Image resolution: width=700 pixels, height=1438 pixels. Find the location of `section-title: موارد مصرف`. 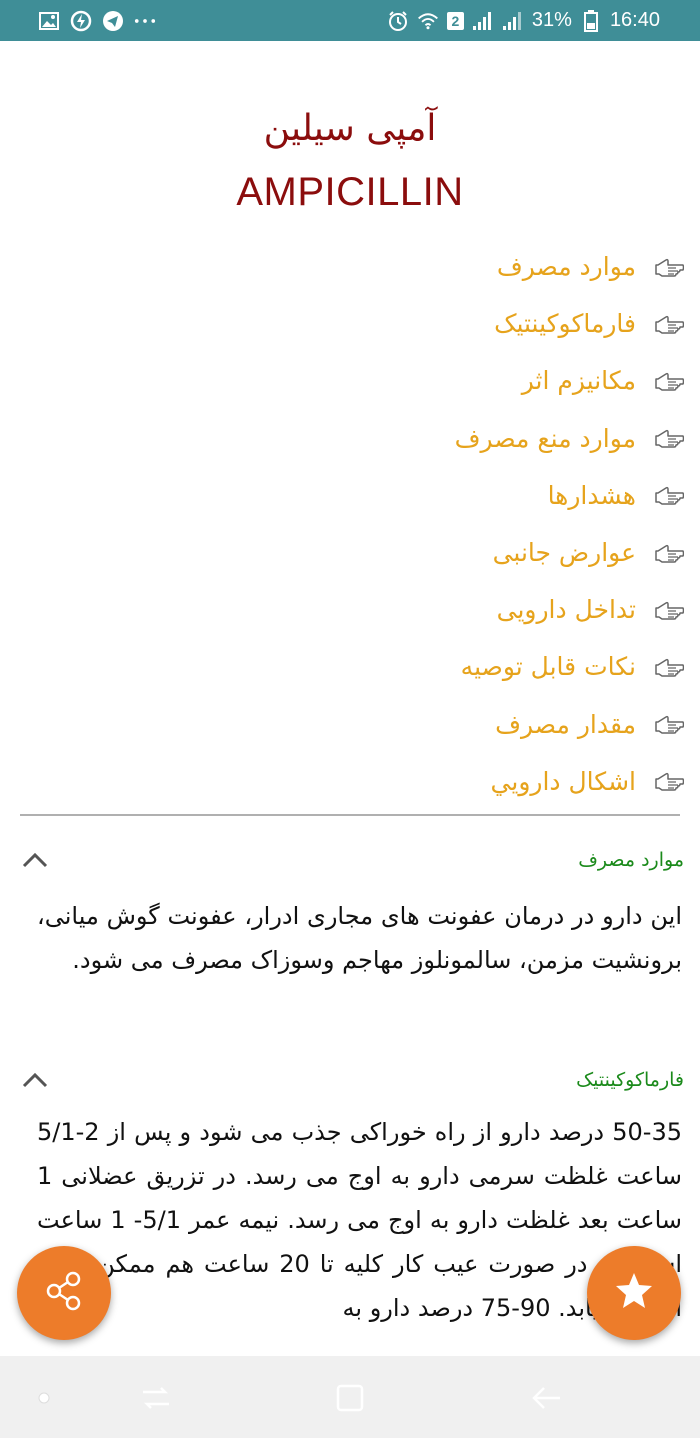

section-title: موارد مصرف is located at coordinates (631, 860).